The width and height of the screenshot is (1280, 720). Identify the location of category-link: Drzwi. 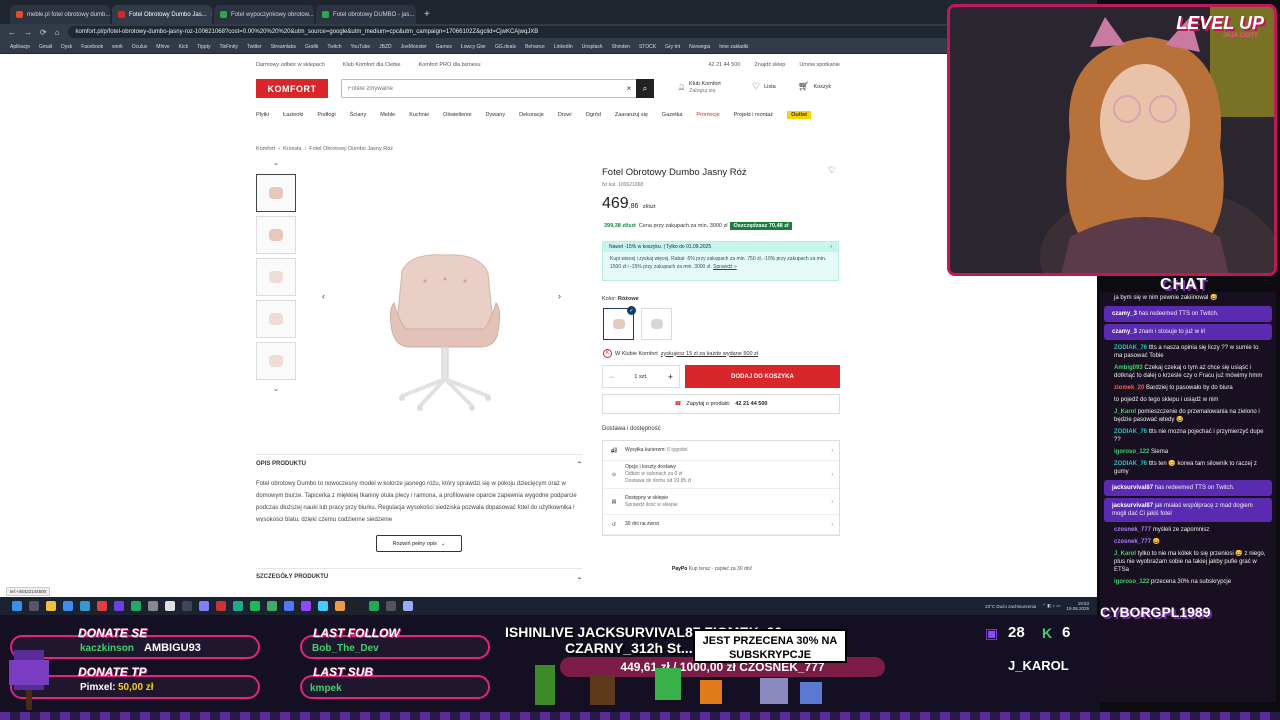
(565, 115).